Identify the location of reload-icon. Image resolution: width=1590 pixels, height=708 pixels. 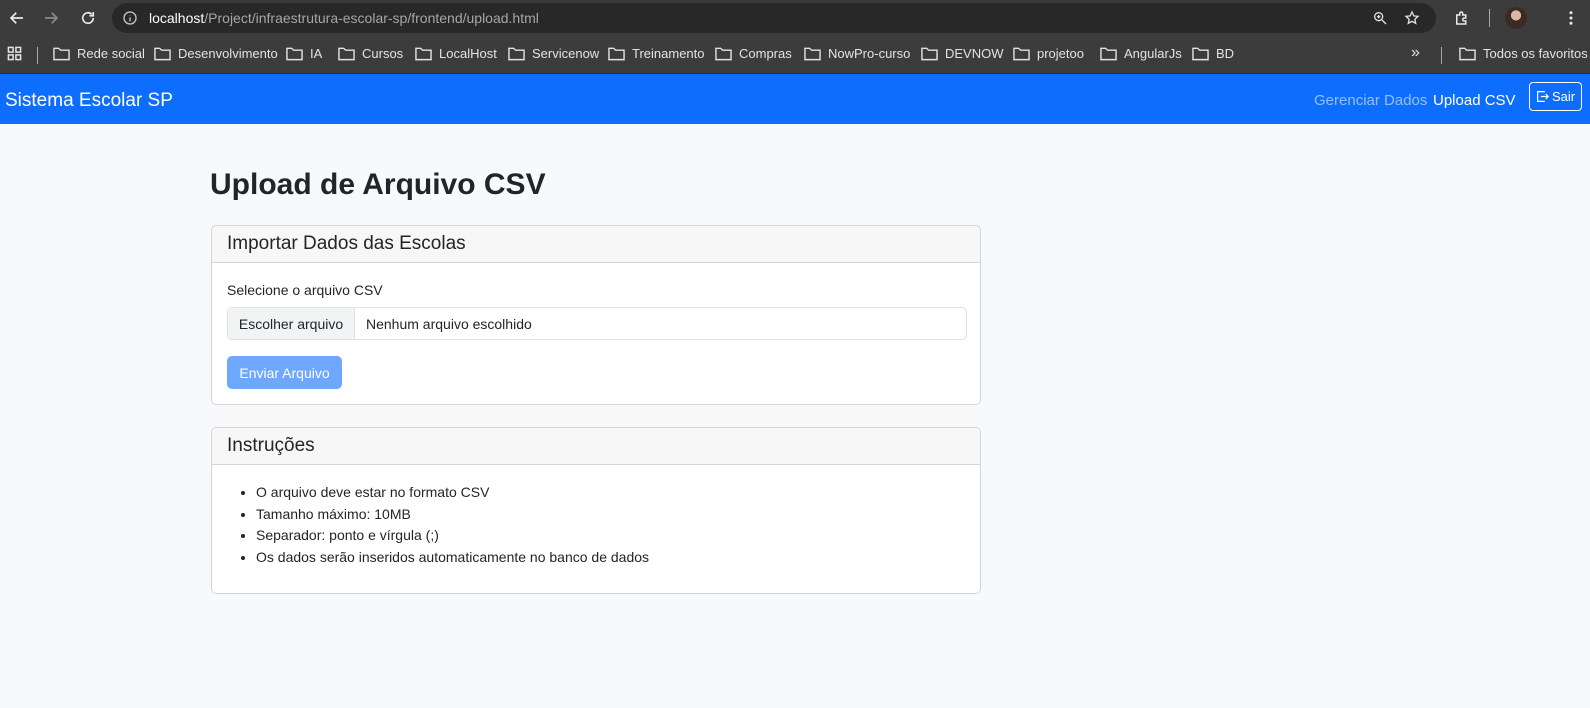
(88, 18).